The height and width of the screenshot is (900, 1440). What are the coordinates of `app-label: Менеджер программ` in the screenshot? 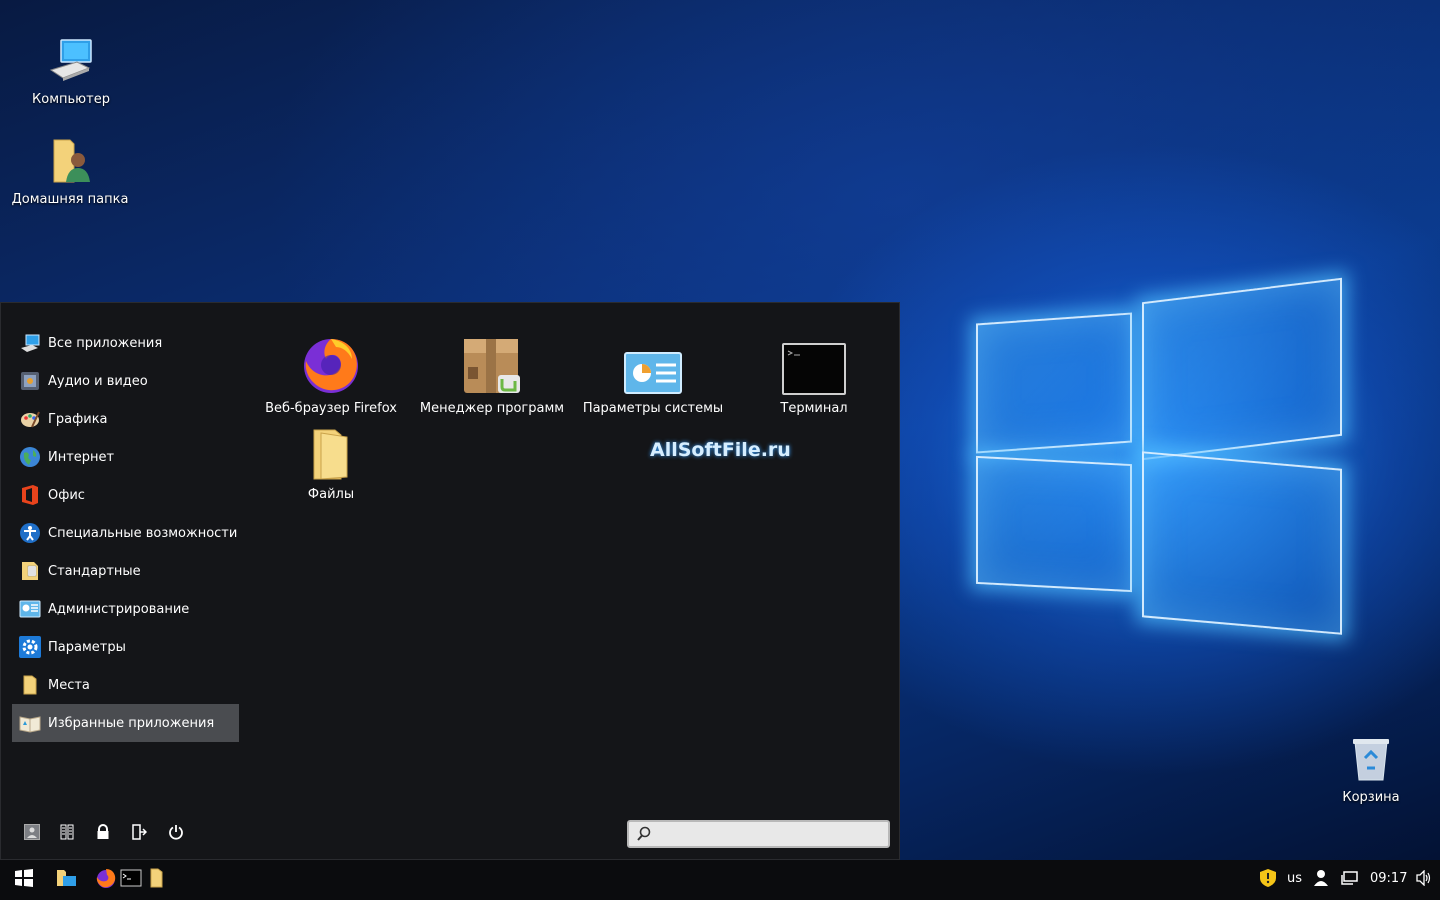 It's located at (492, 408).